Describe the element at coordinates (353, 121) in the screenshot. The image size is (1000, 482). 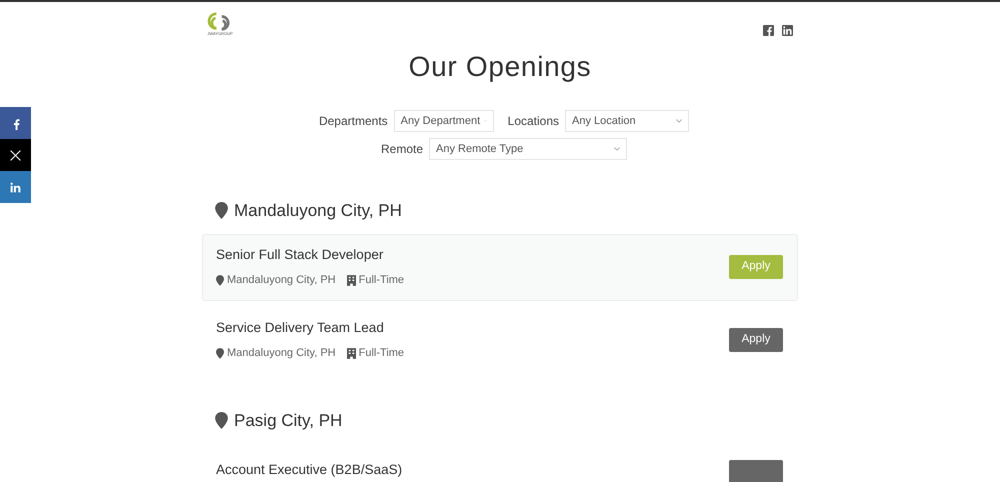
I see `filter-label: Departments` at that location.